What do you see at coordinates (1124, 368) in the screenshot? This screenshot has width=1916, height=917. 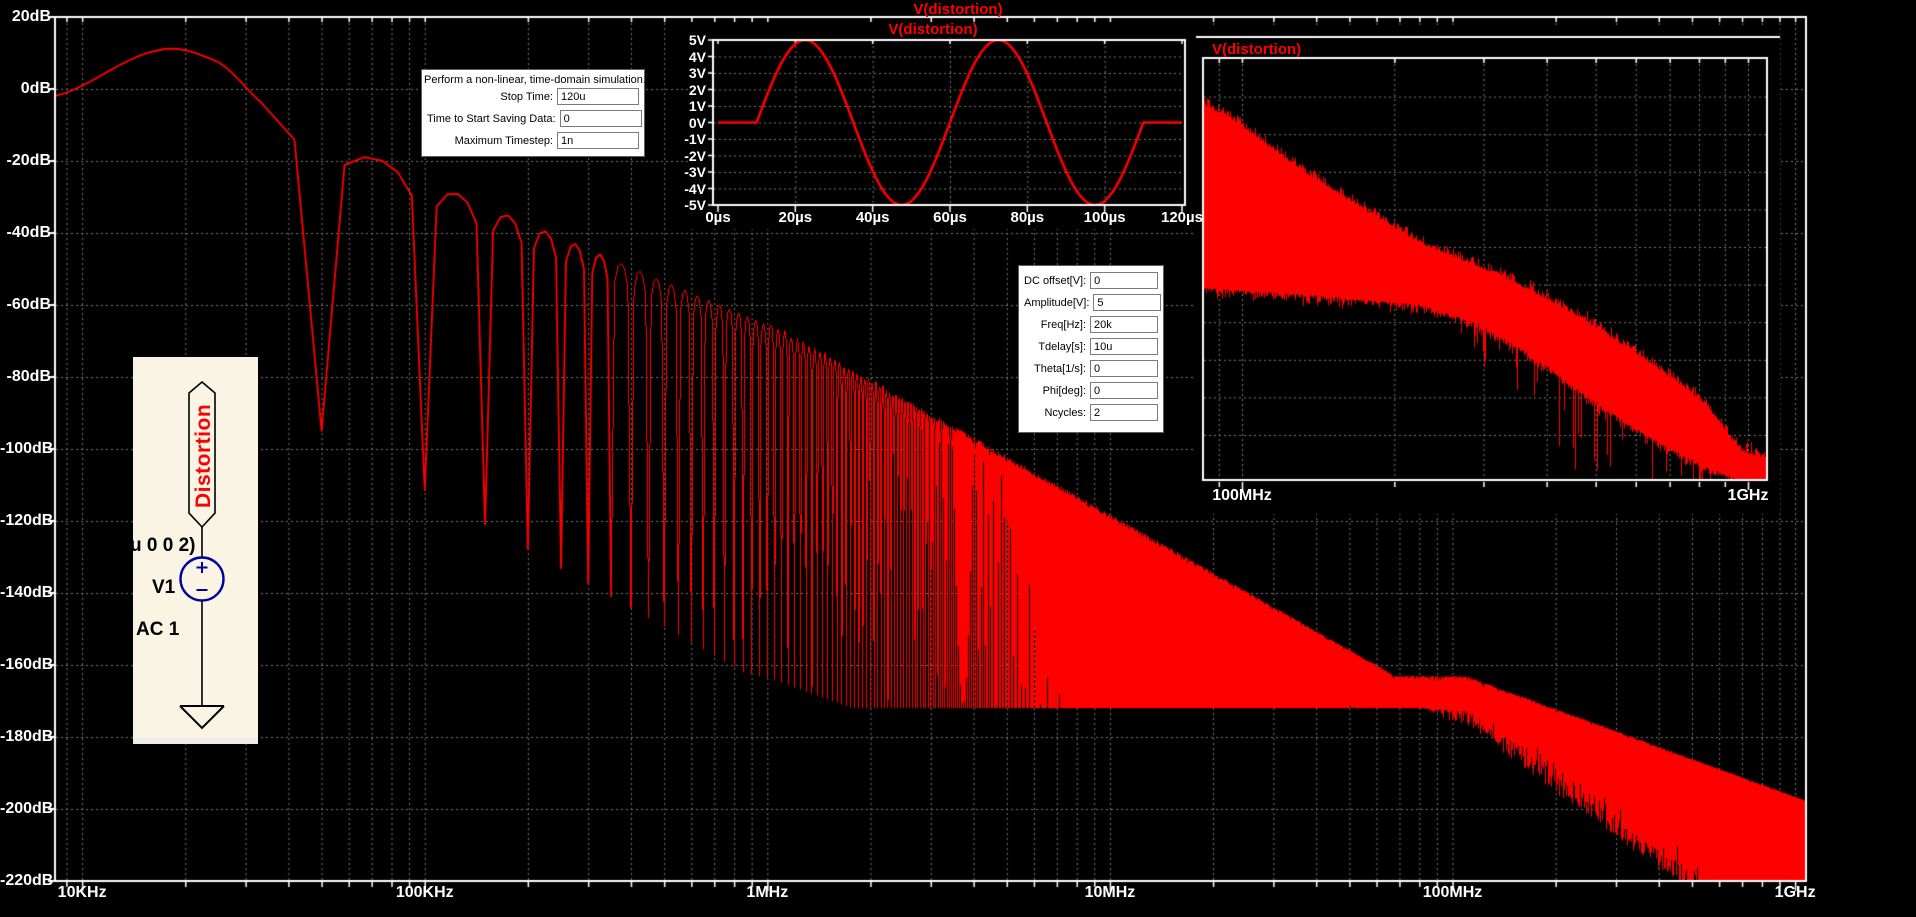 I see `theta-input` at bounding box center [1124, 368].